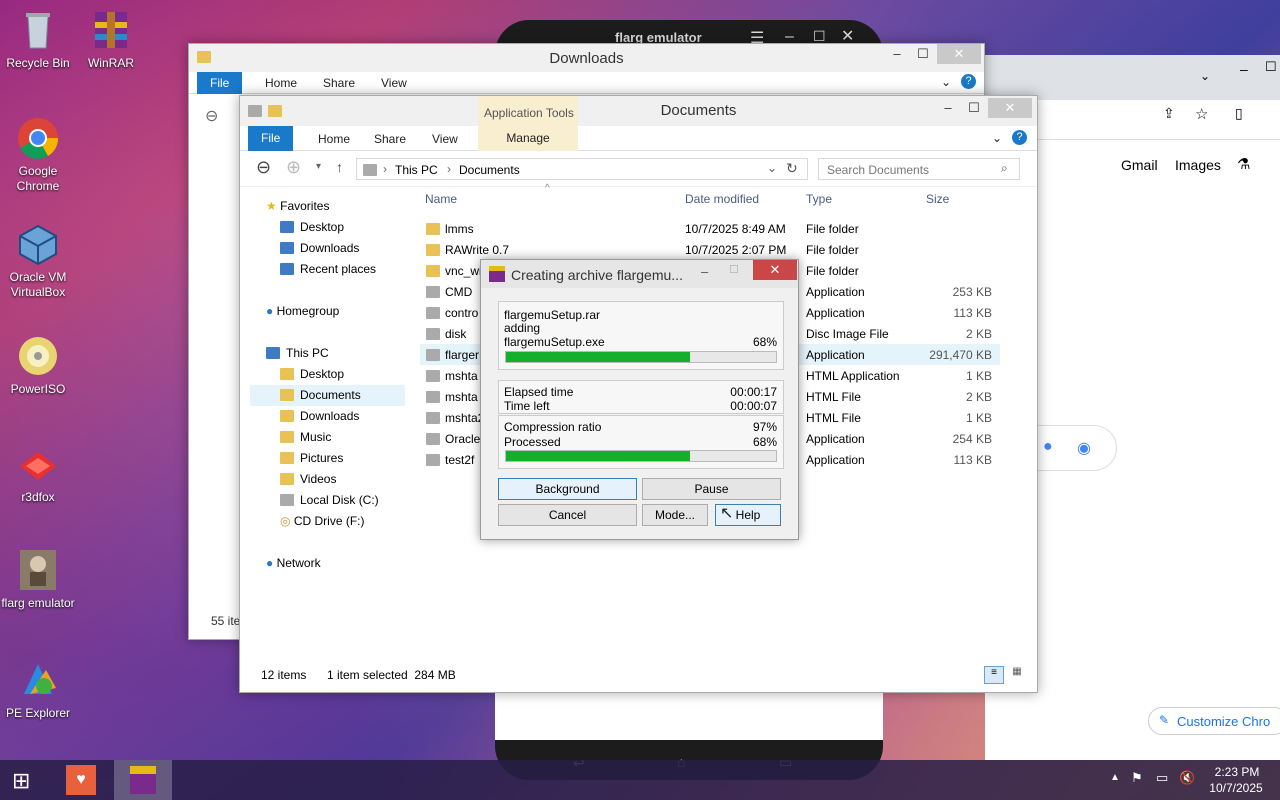  I want to click on camera-icon: ◉, so click(1084, 448).